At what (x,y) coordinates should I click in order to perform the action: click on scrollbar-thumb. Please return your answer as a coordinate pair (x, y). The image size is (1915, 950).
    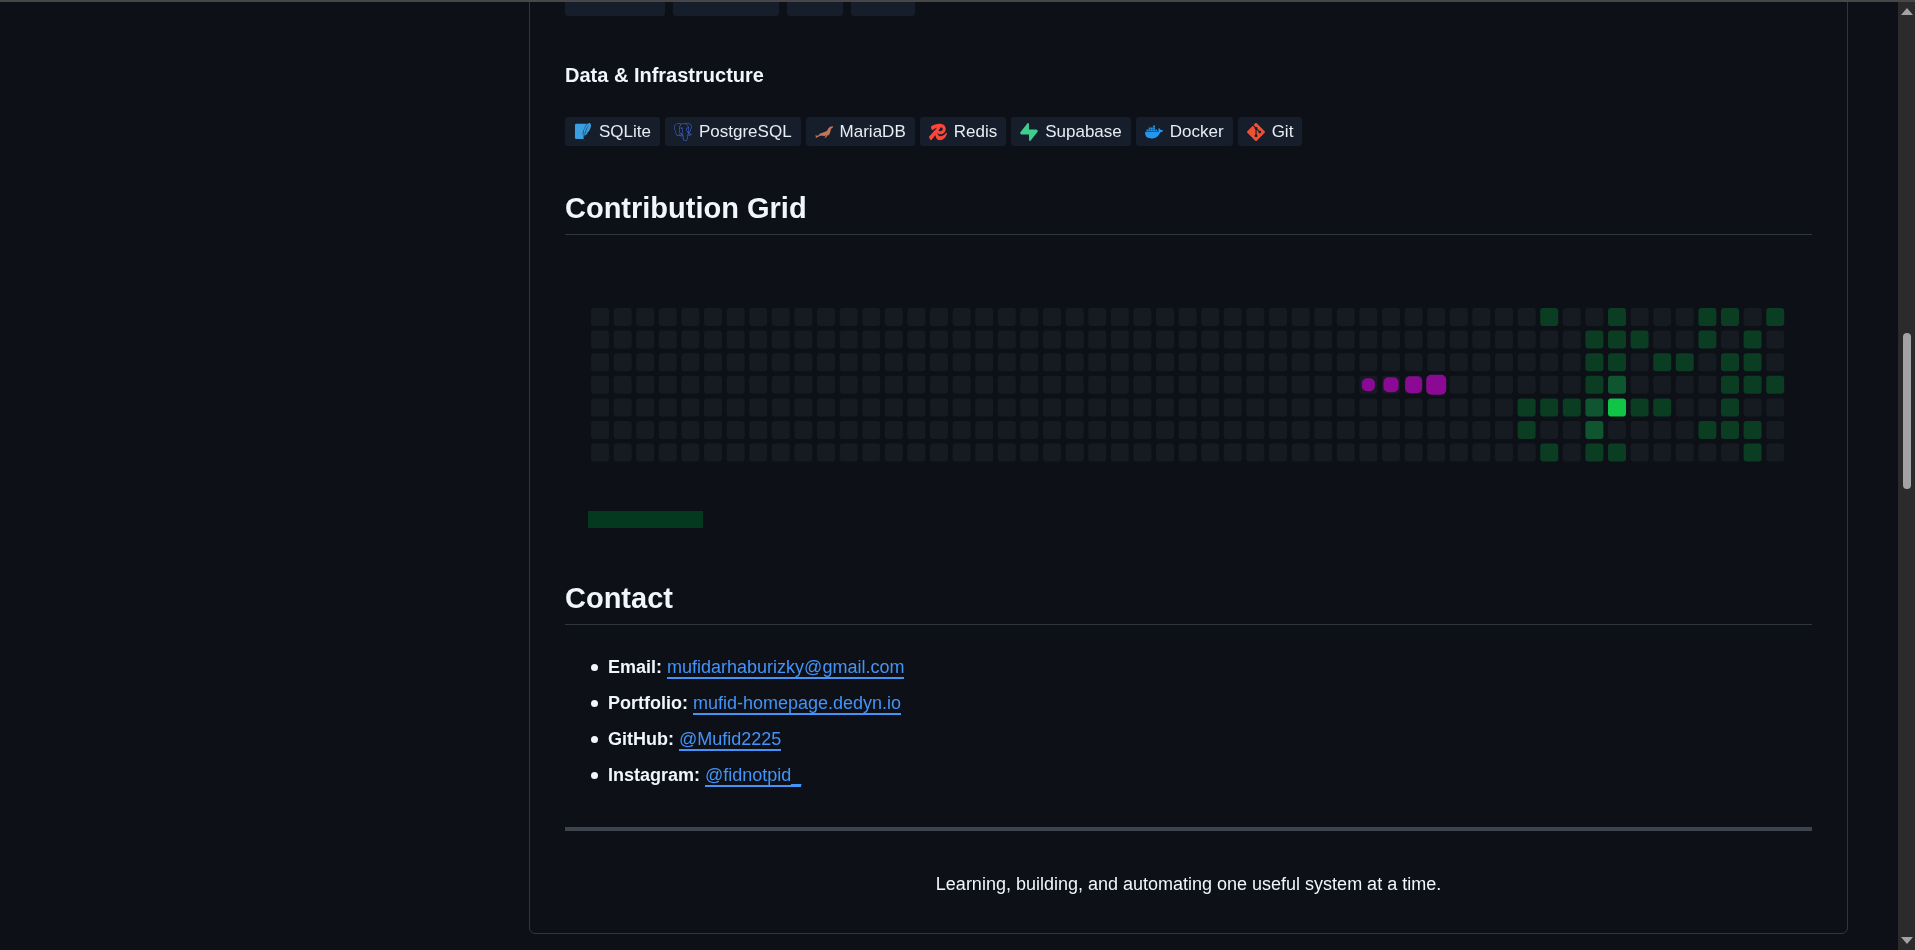
    Looking at the image, I should click on (1906, 411).